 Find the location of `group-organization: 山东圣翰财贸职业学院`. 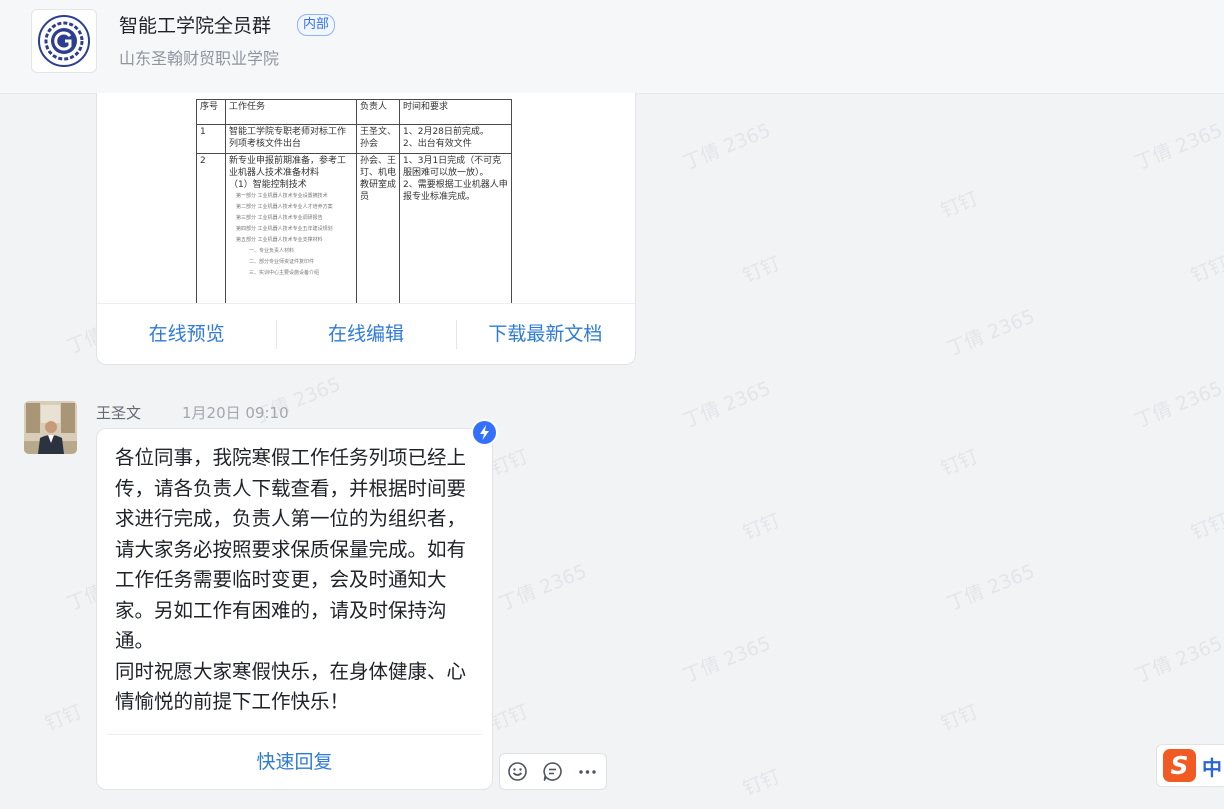

group-organization: 山东圣翰财贸职业学院 is located at coordinates (199, 58).